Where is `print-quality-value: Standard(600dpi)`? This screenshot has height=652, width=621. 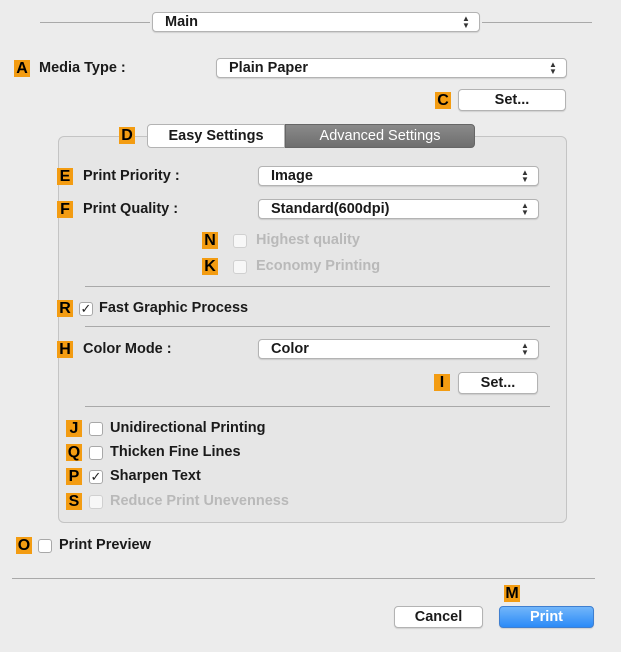
print-quality-value: Standard(600dpi) is located at coordinates (330, 209).